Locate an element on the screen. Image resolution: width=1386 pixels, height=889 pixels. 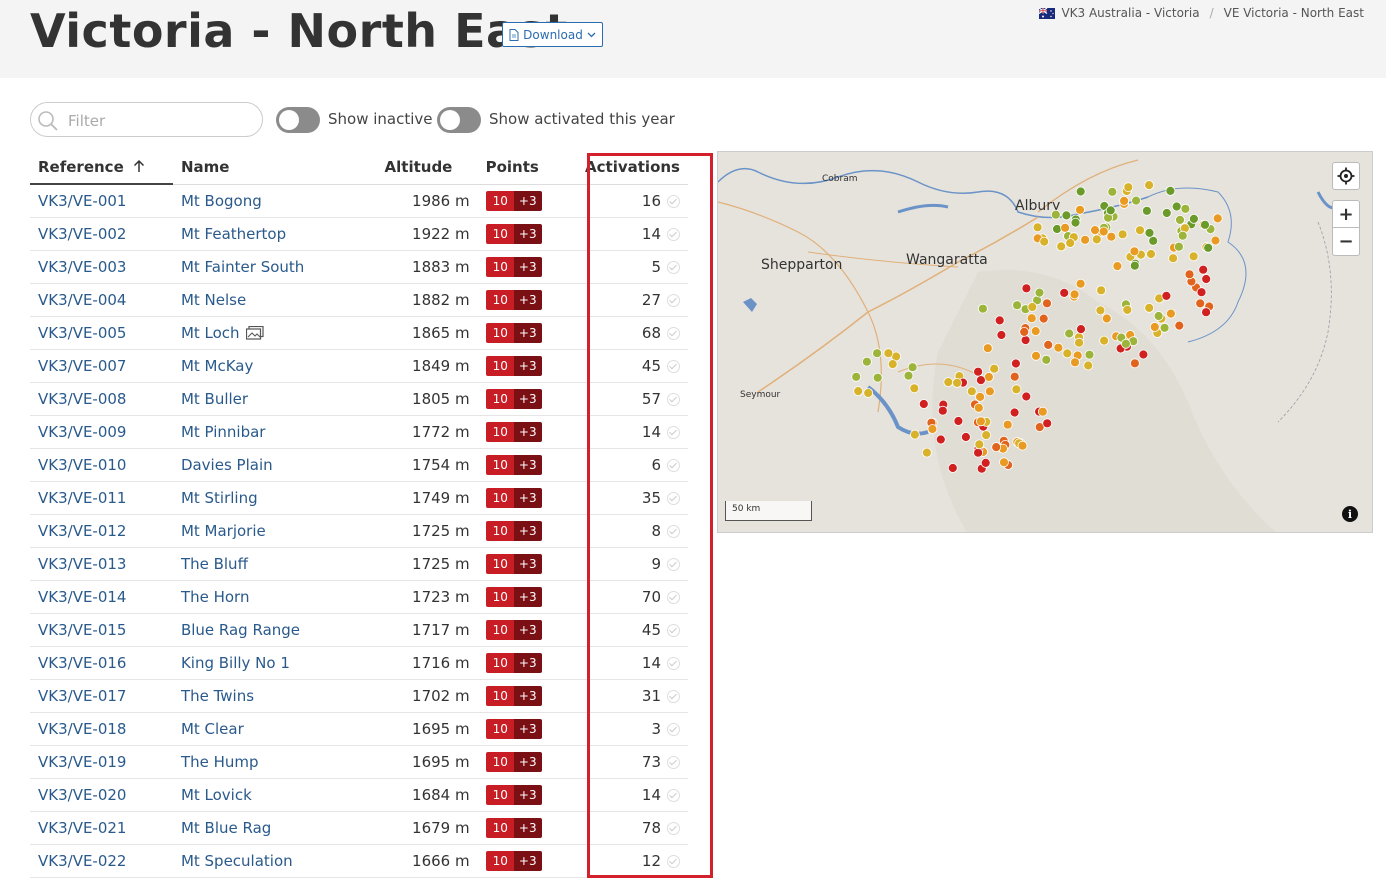
summit-name-link: Mt Loch is located at coordinates (210, 333).